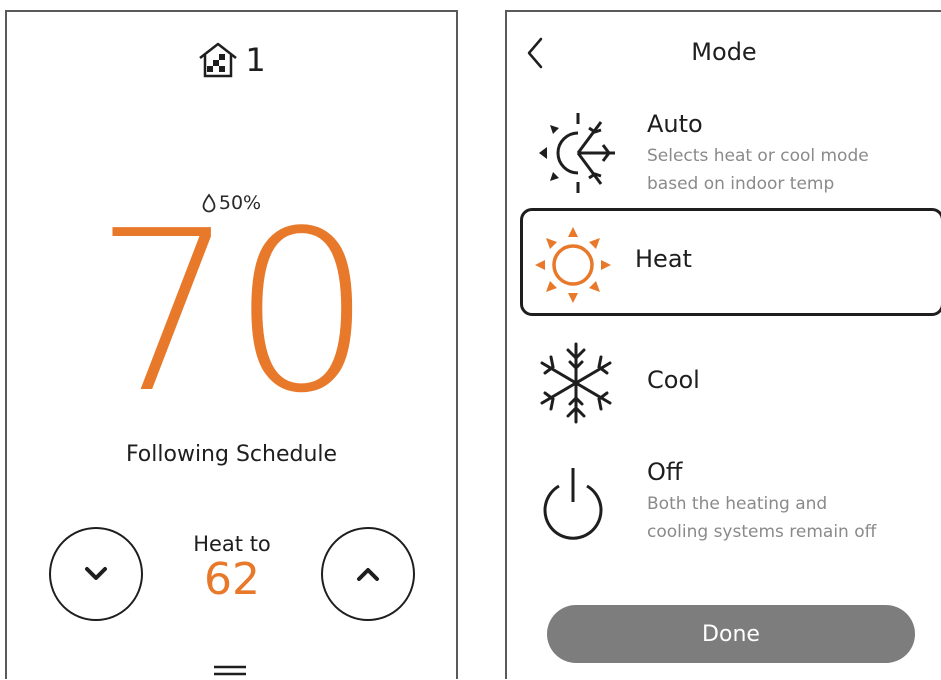  I want to click on chevron-up-icon, so click(368, 574).